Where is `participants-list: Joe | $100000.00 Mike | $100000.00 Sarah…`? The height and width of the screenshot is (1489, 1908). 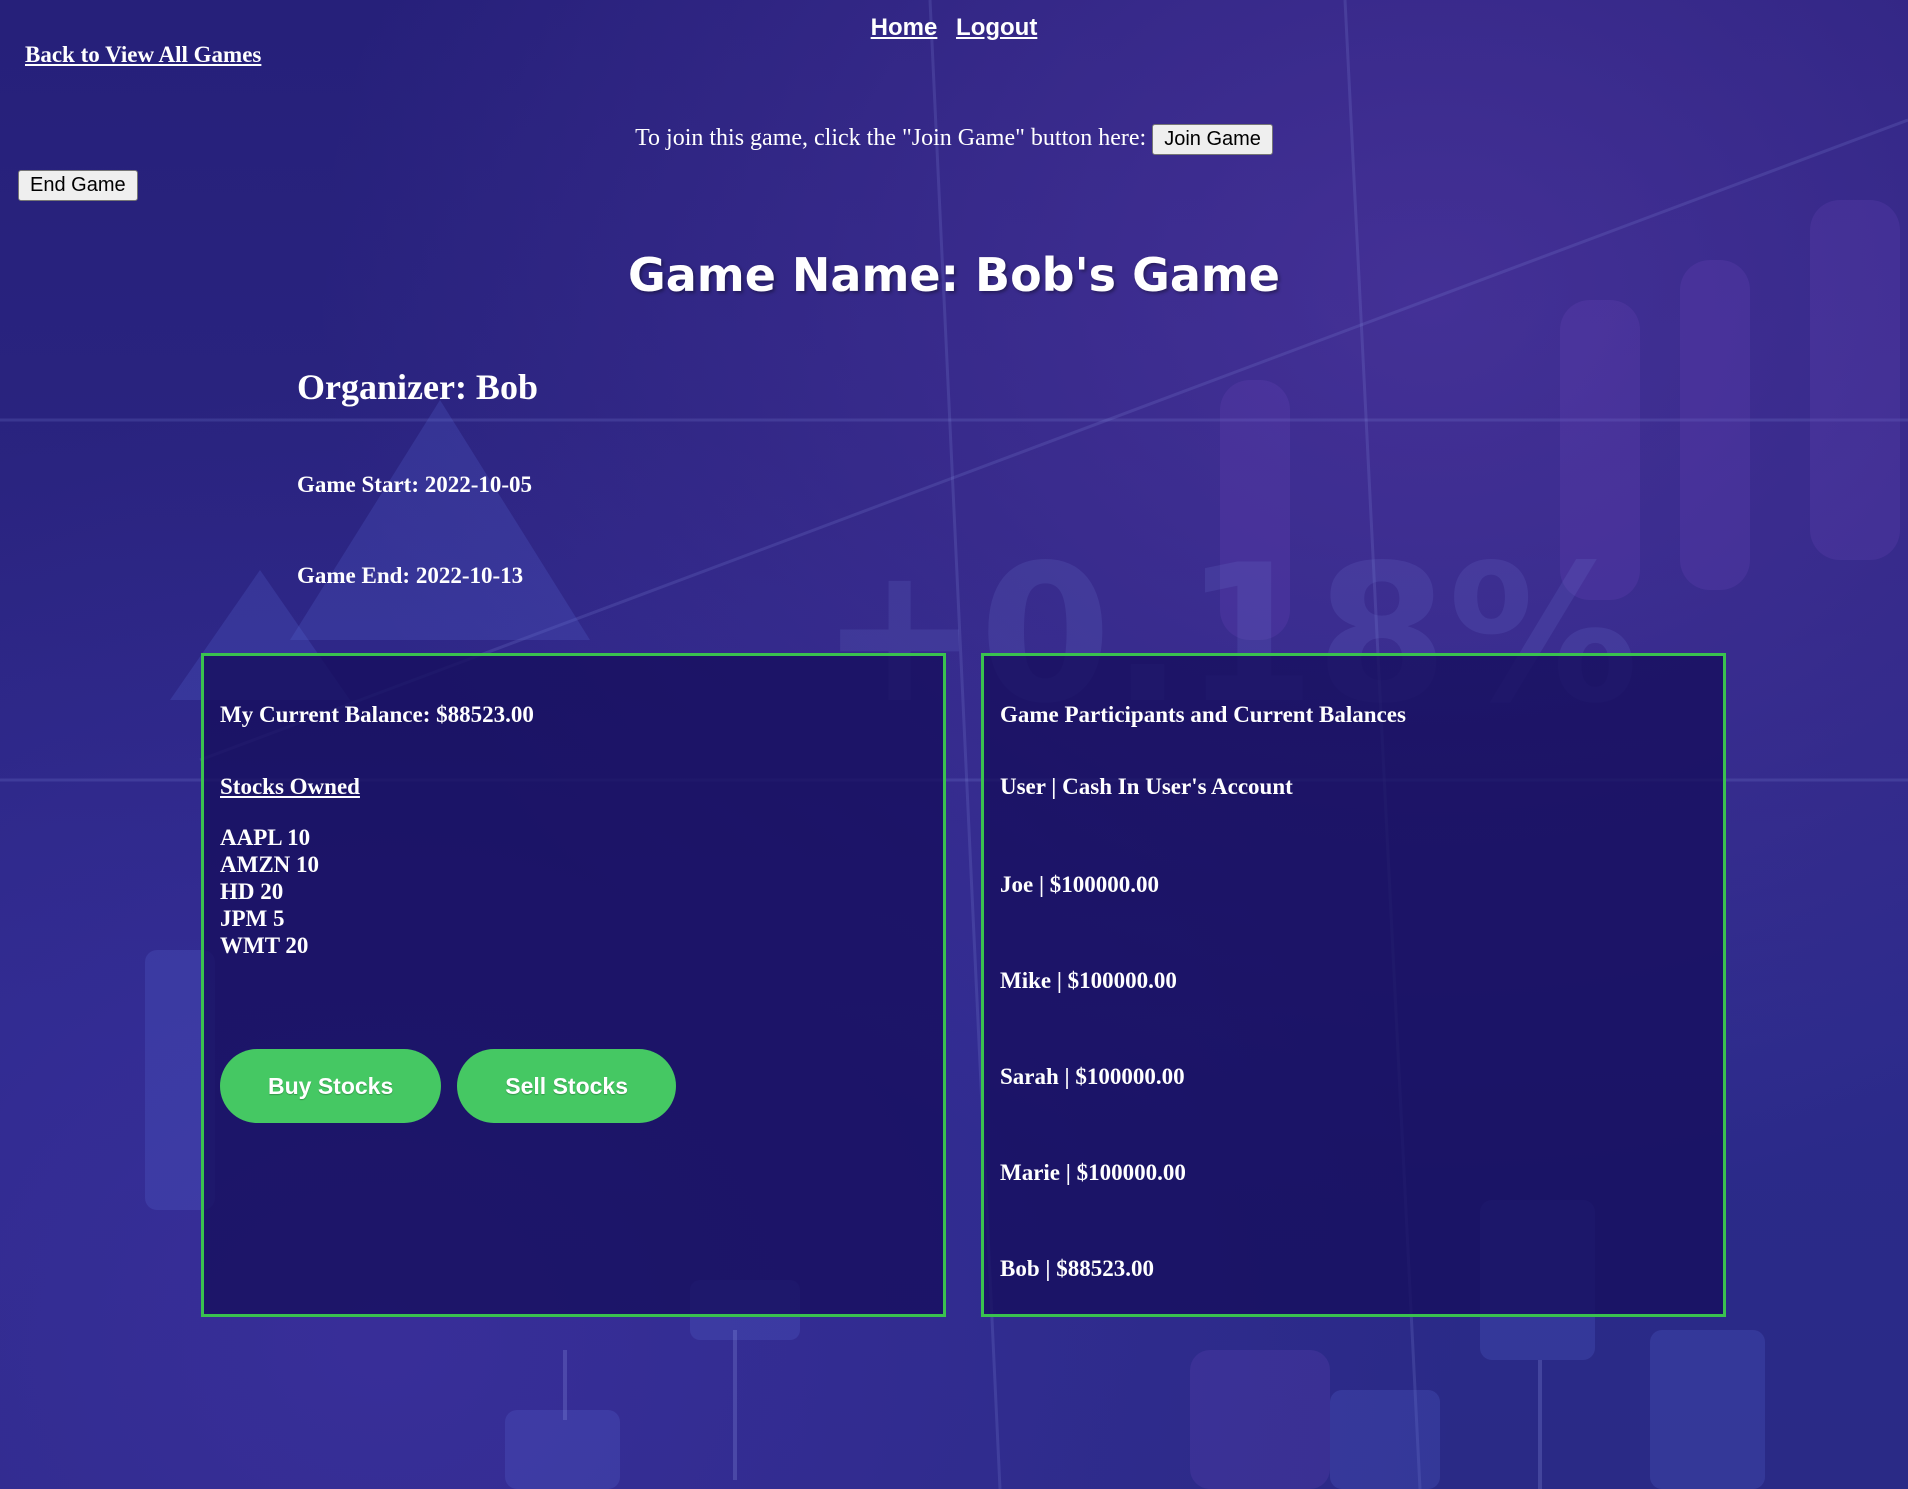
participants-list: Joe | $100000.00 Mike | $100000.00 Sarah… is located at coordinates (1093, 1110).